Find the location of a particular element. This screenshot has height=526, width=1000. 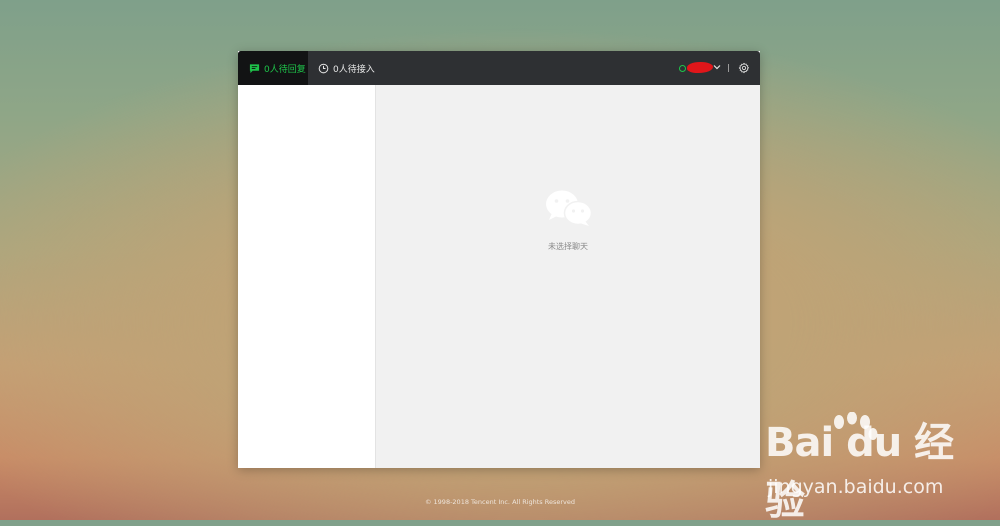

gear-icon is located at coordinates (744, 68).